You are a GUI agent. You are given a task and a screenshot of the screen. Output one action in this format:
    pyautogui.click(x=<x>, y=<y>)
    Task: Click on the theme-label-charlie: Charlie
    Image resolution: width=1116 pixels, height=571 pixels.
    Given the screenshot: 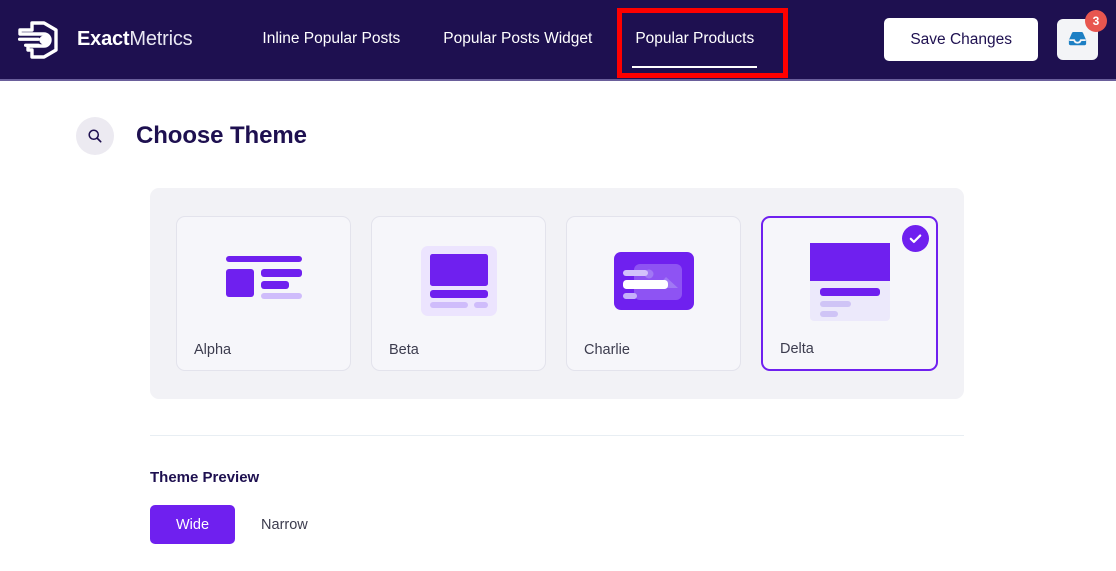 What is the action you would take?
    pyautogui.click(x=607, y=350)
    